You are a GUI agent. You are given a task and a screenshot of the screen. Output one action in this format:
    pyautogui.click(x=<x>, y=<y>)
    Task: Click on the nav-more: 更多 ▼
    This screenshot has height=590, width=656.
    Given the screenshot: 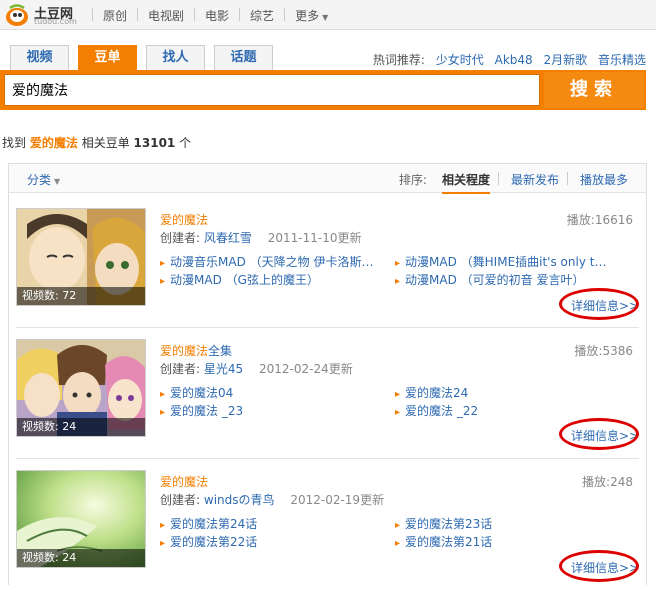 What is the action you would take?
    pyautogui.click(x=311, y=15)
    